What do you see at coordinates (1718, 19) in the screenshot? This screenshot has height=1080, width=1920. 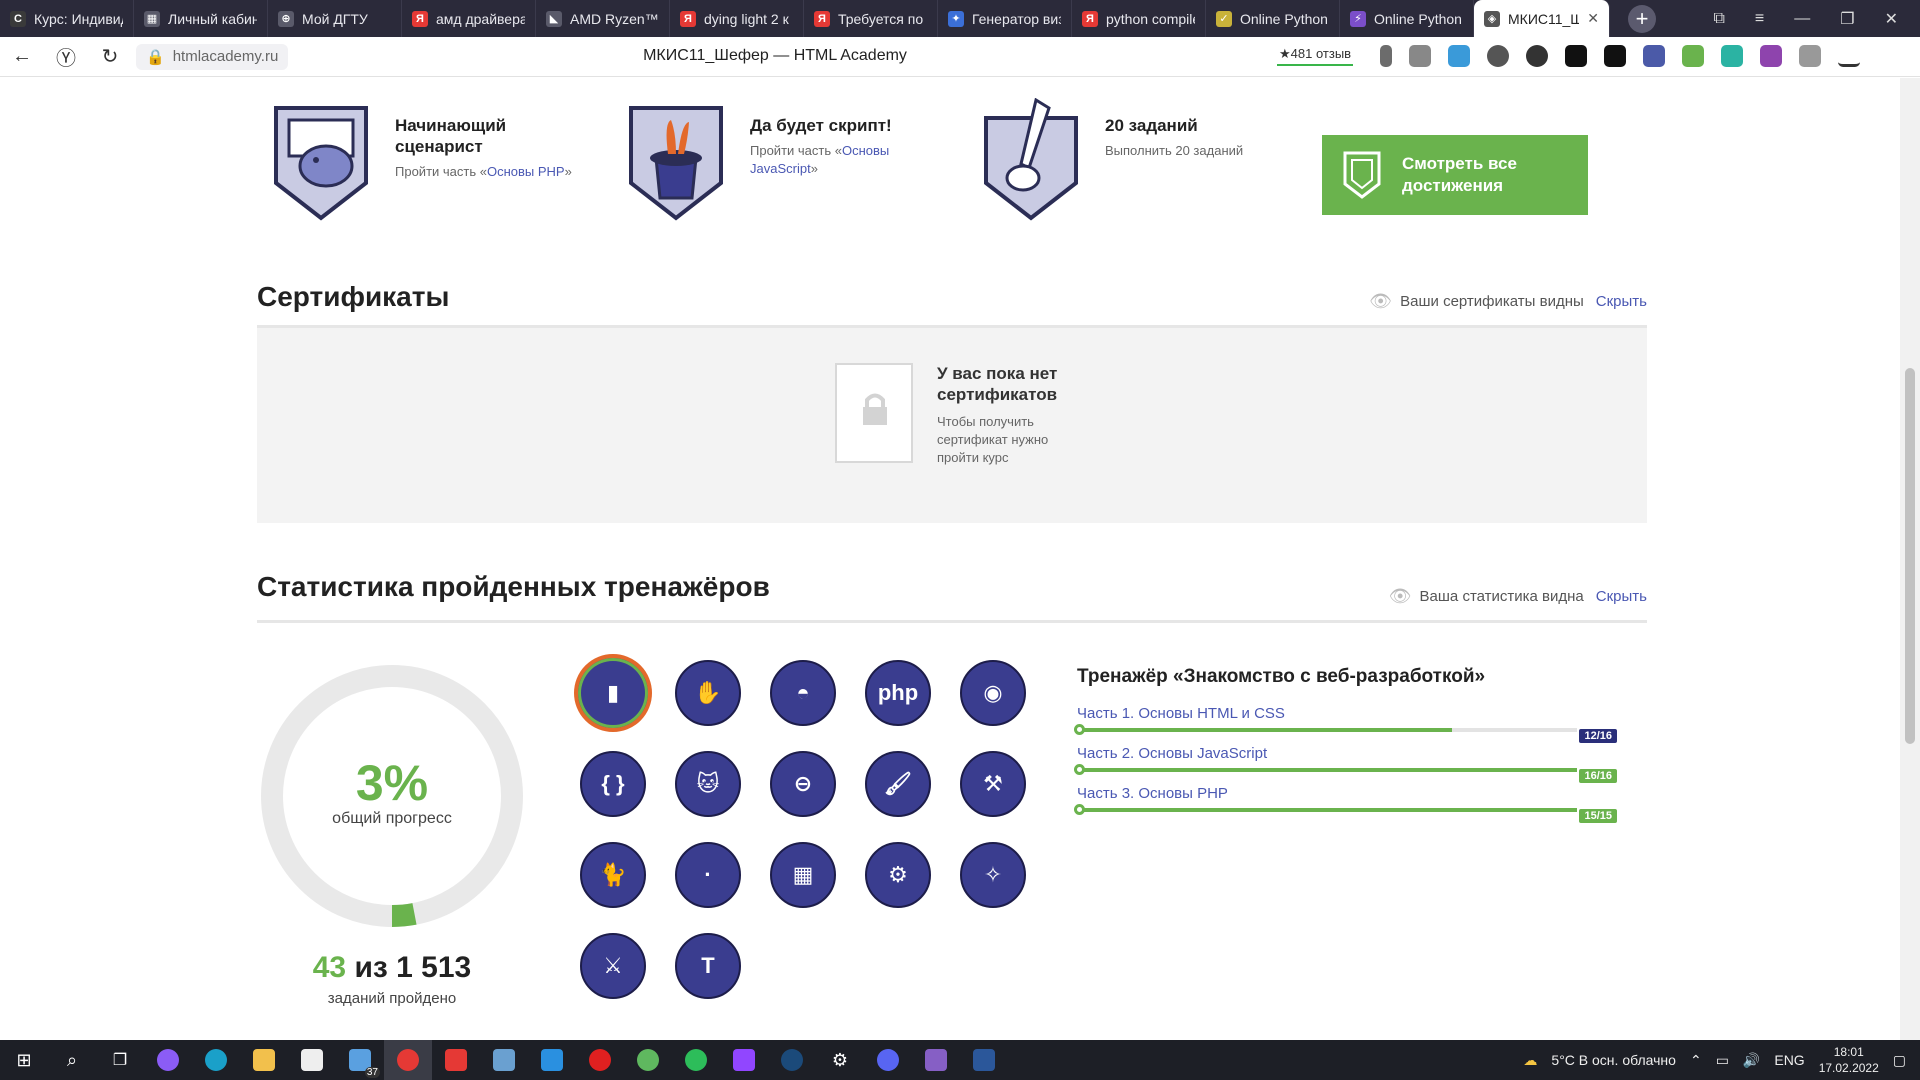 I see `collections-icon: ⧉` at bounding box center [1718, 19].